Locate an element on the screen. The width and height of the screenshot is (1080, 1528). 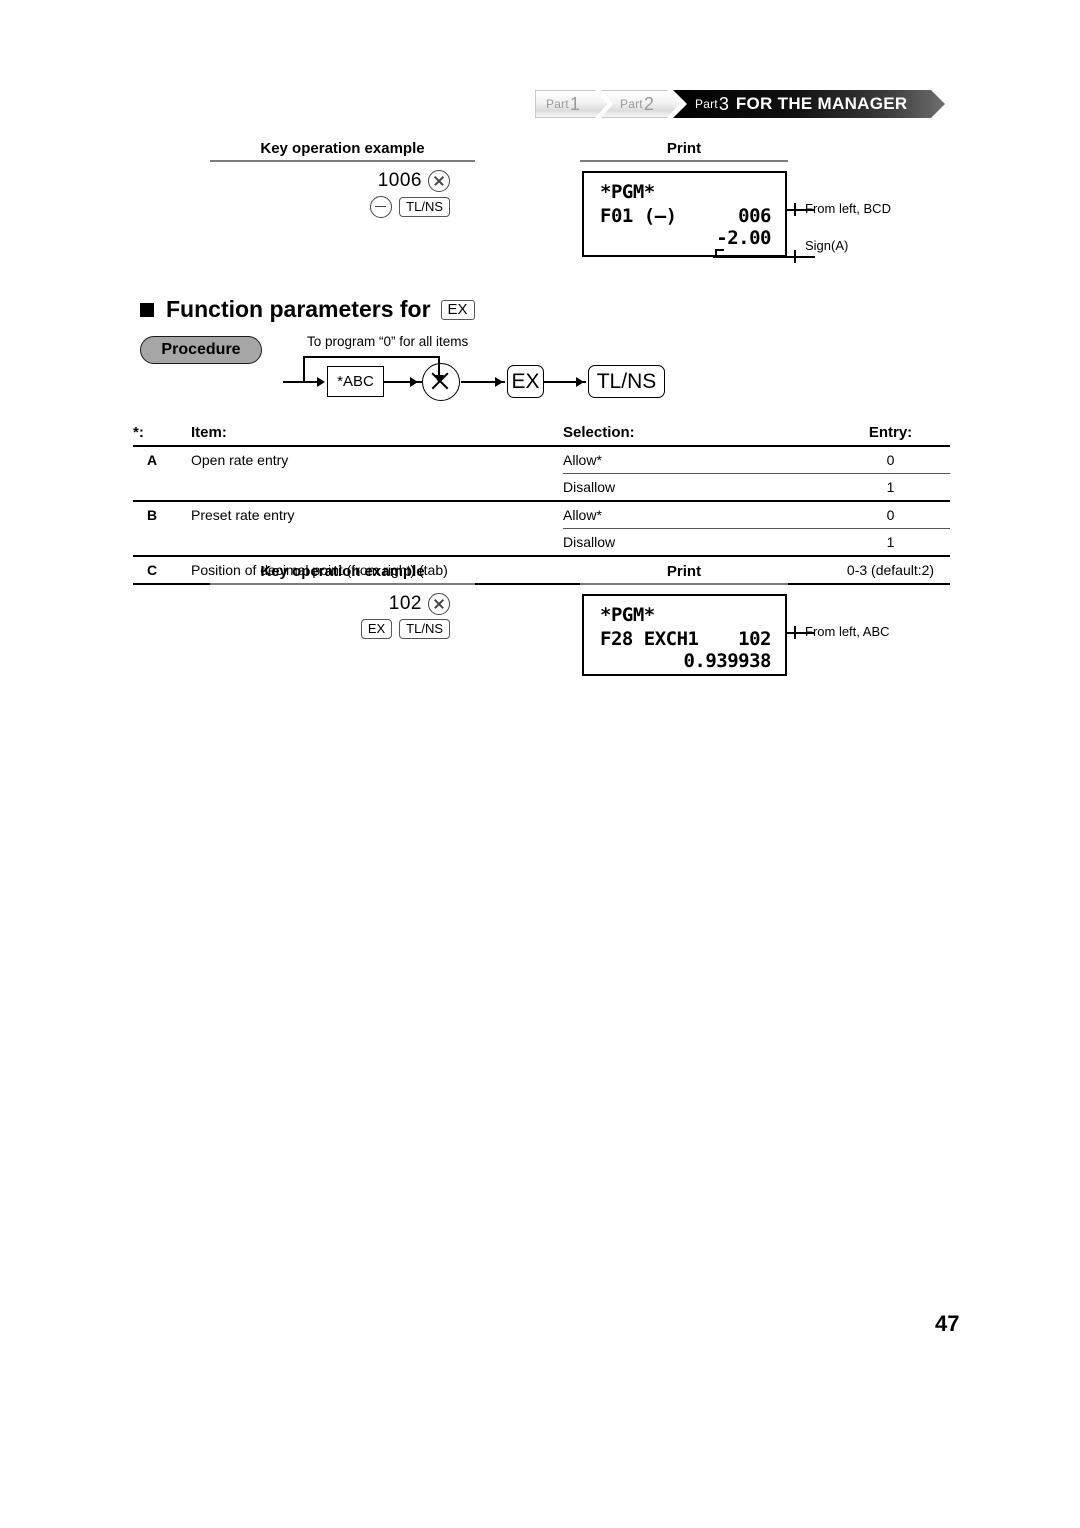
row-letter-b-blank is located at coordinates (162, 542).